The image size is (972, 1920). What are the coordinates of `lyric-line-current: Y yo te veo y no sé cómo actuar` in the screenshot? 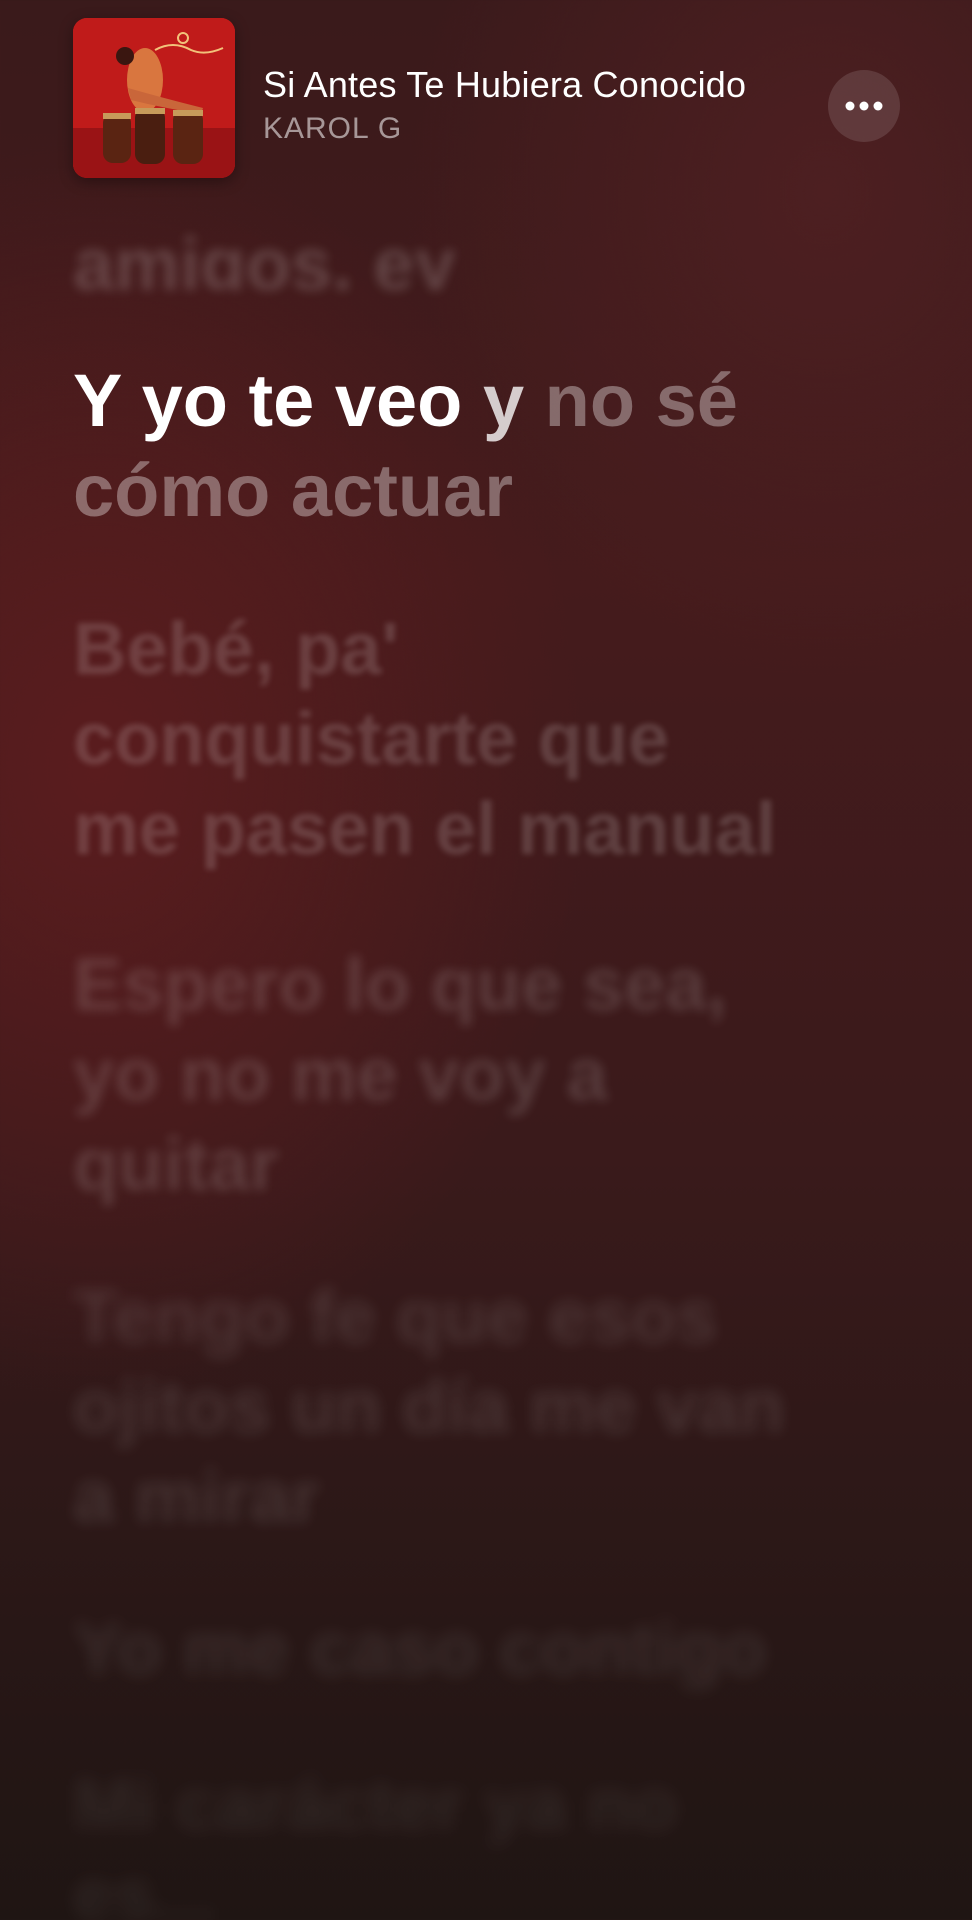 It's located at (433, 446).